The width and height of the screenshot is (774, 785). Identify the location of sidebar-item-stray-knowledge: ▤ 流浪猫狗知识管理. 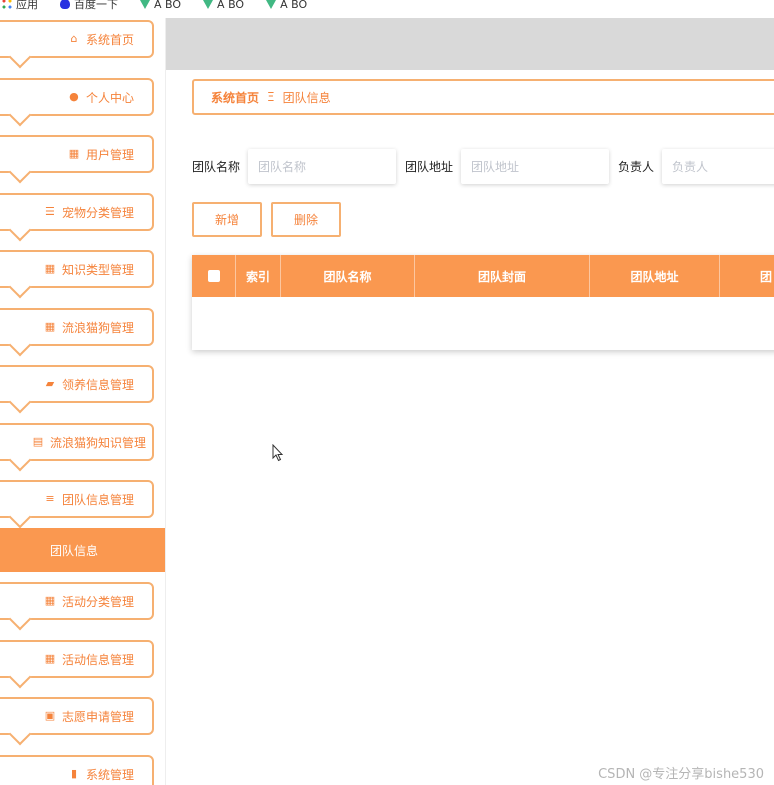
(77, 442).